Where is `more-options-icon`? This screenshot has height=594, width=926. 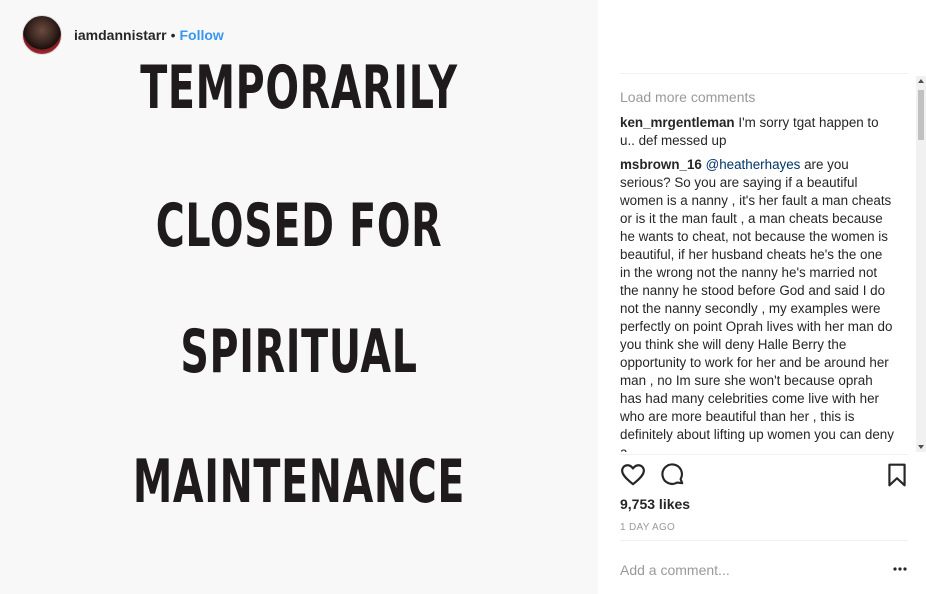
more-options-icon is located at coordinates (900, 569).